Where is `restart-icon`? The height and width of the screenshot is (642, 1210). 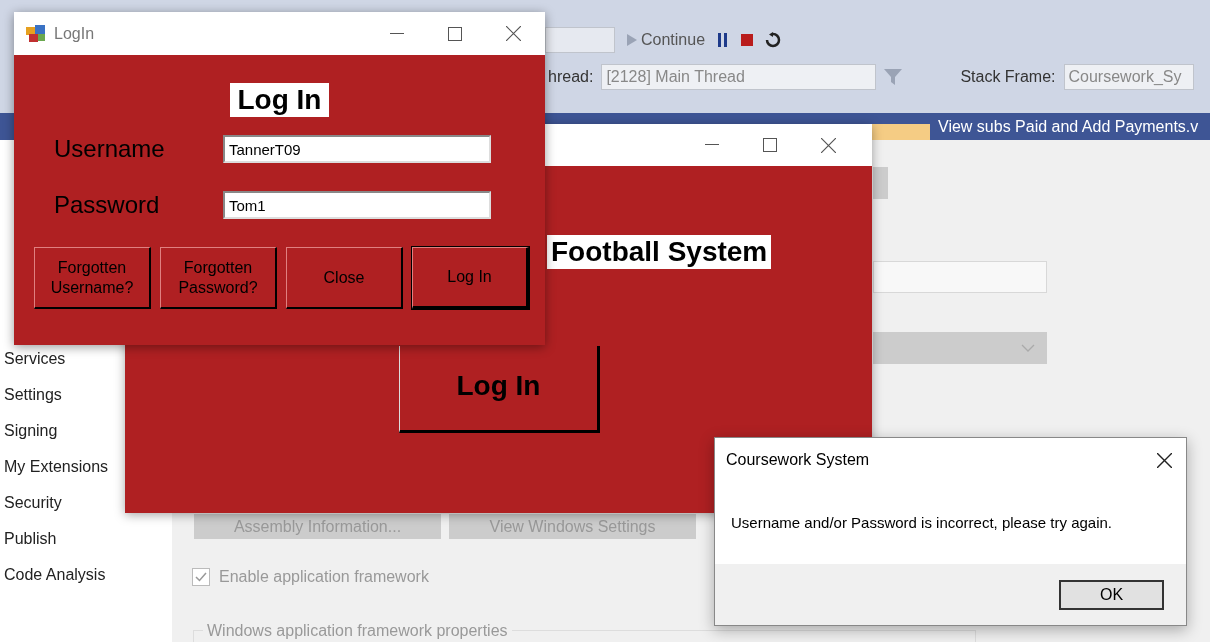
restart-icon is located at coordinates (773, 40).